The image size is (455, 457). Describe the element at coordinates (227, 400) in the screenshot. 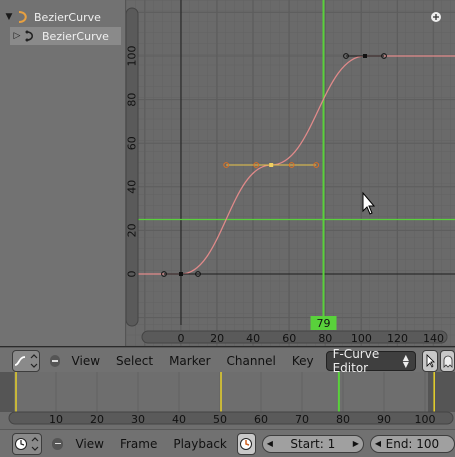

I see `timeline-area: 10 20 30 40 50 60 70 80 90 100` at that location.